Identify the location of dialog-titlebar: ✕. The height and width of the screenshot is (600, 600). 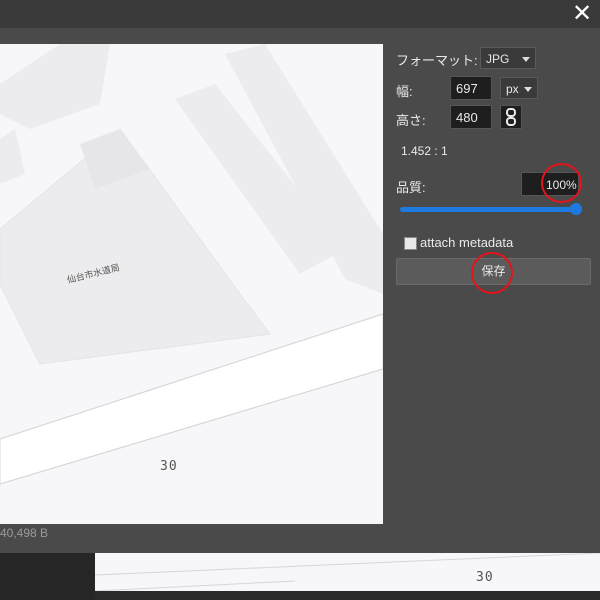
(300, 14).